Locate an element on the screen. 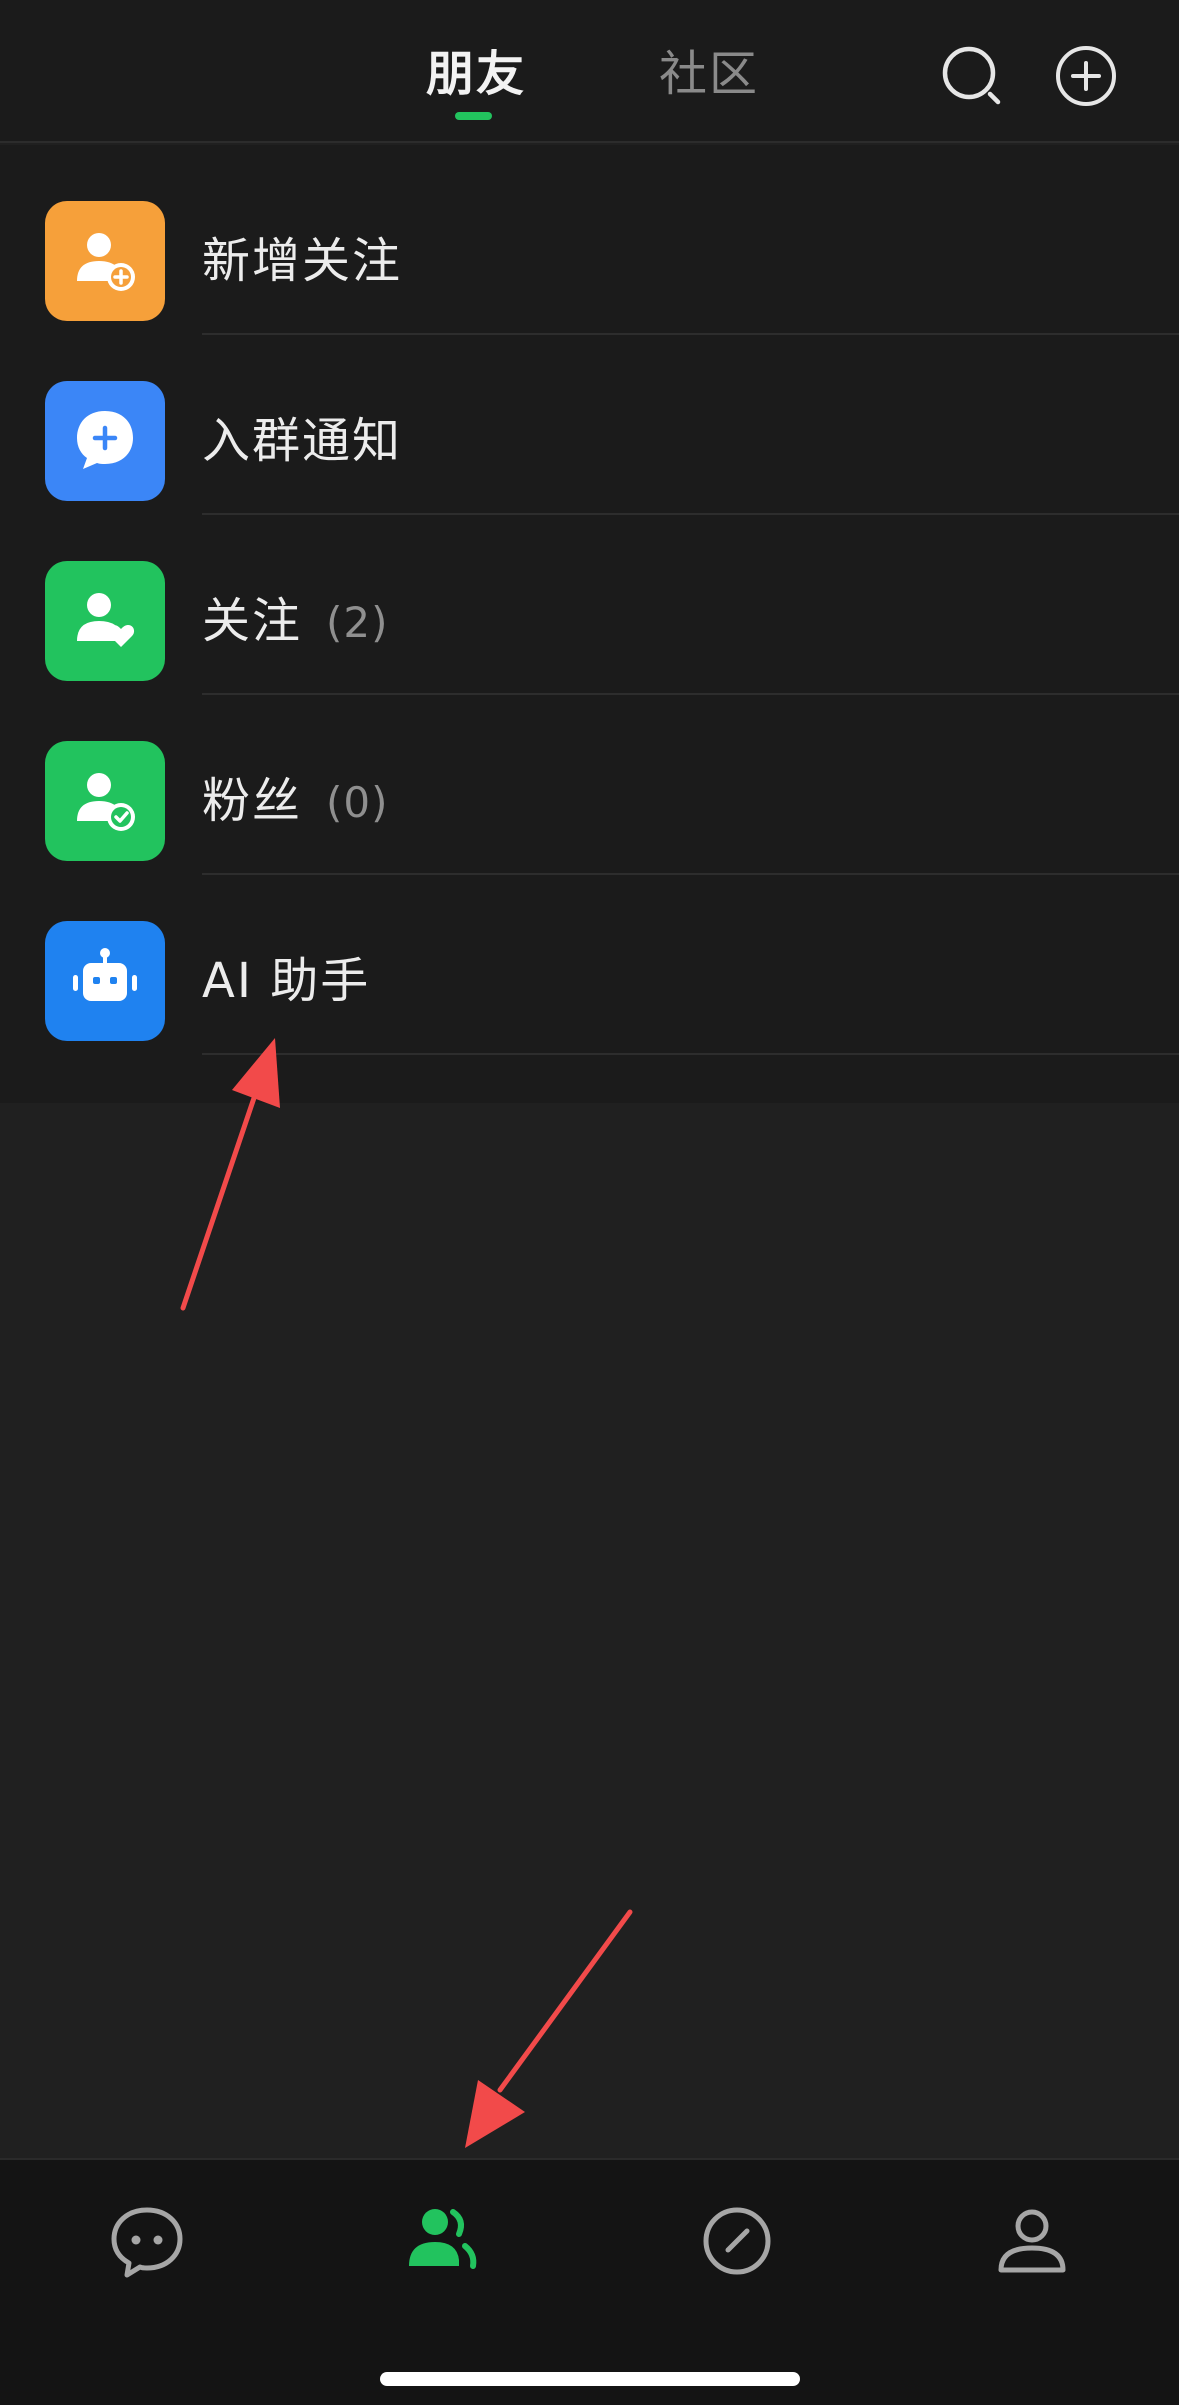  list-item-group-notice: 入群通知 is located at coordinates (589, 420).